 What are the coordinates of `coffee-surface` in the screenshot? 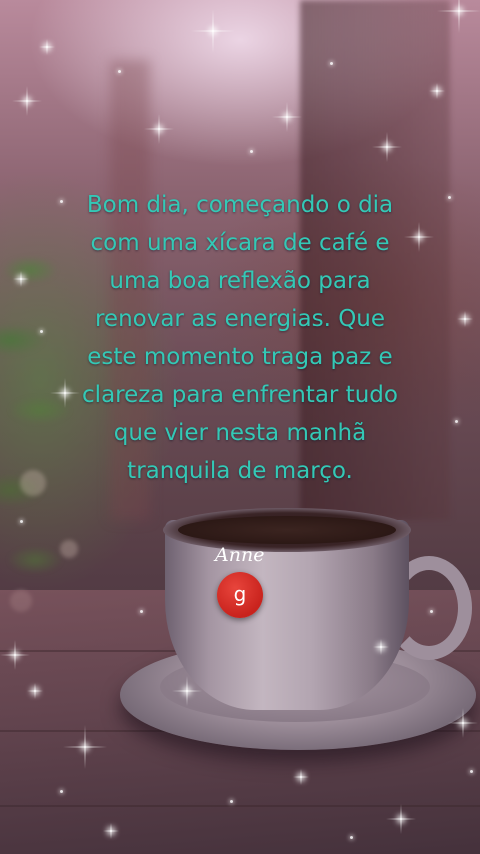 It's located at (287, 530).